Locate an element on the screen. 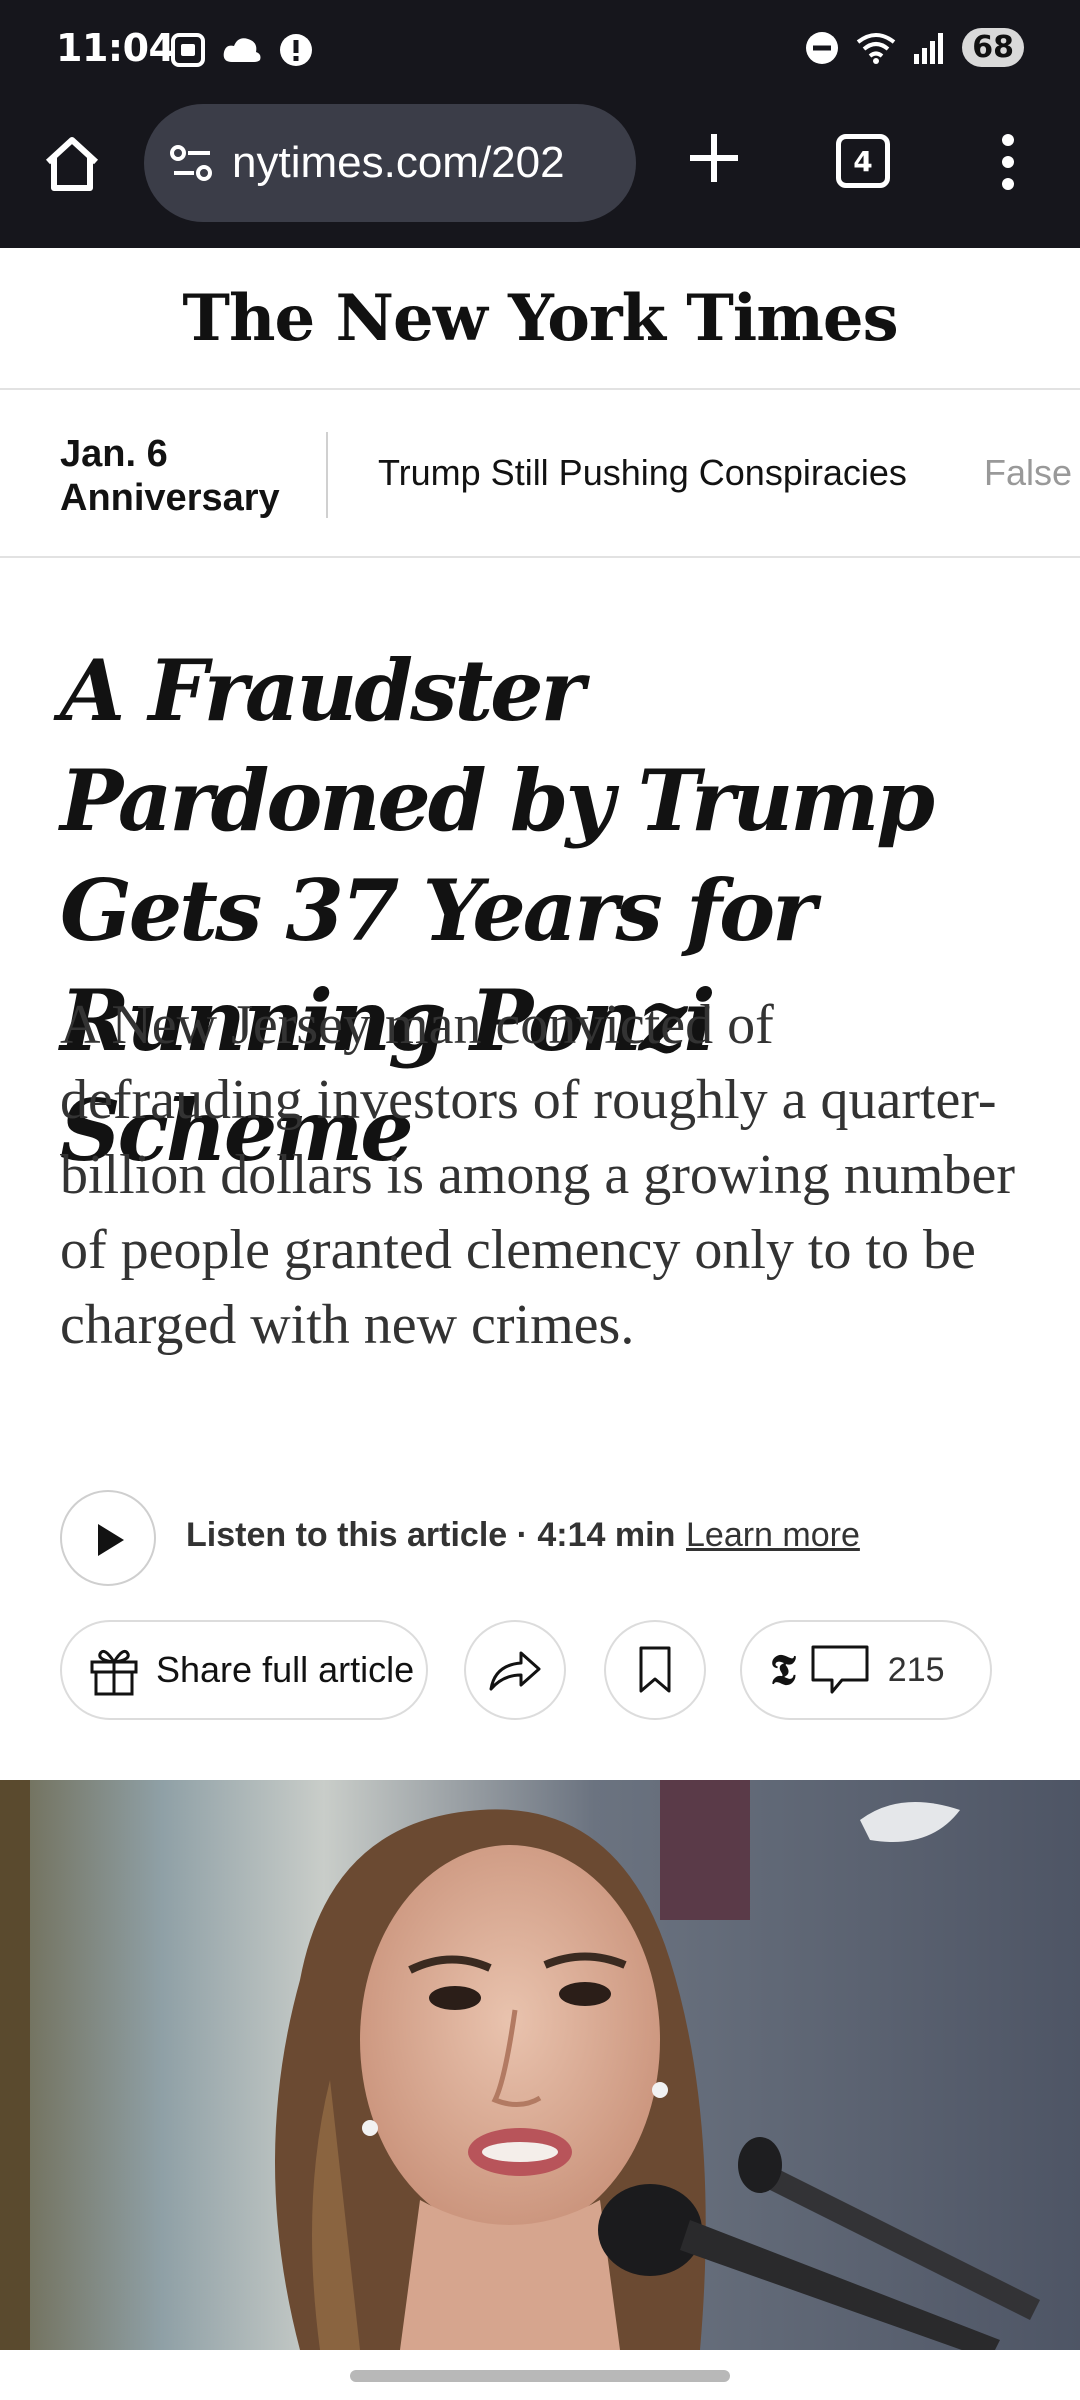 The height and width of the screenshot is (2400, 1080). alert-icon is located at coordinates (296, 50).